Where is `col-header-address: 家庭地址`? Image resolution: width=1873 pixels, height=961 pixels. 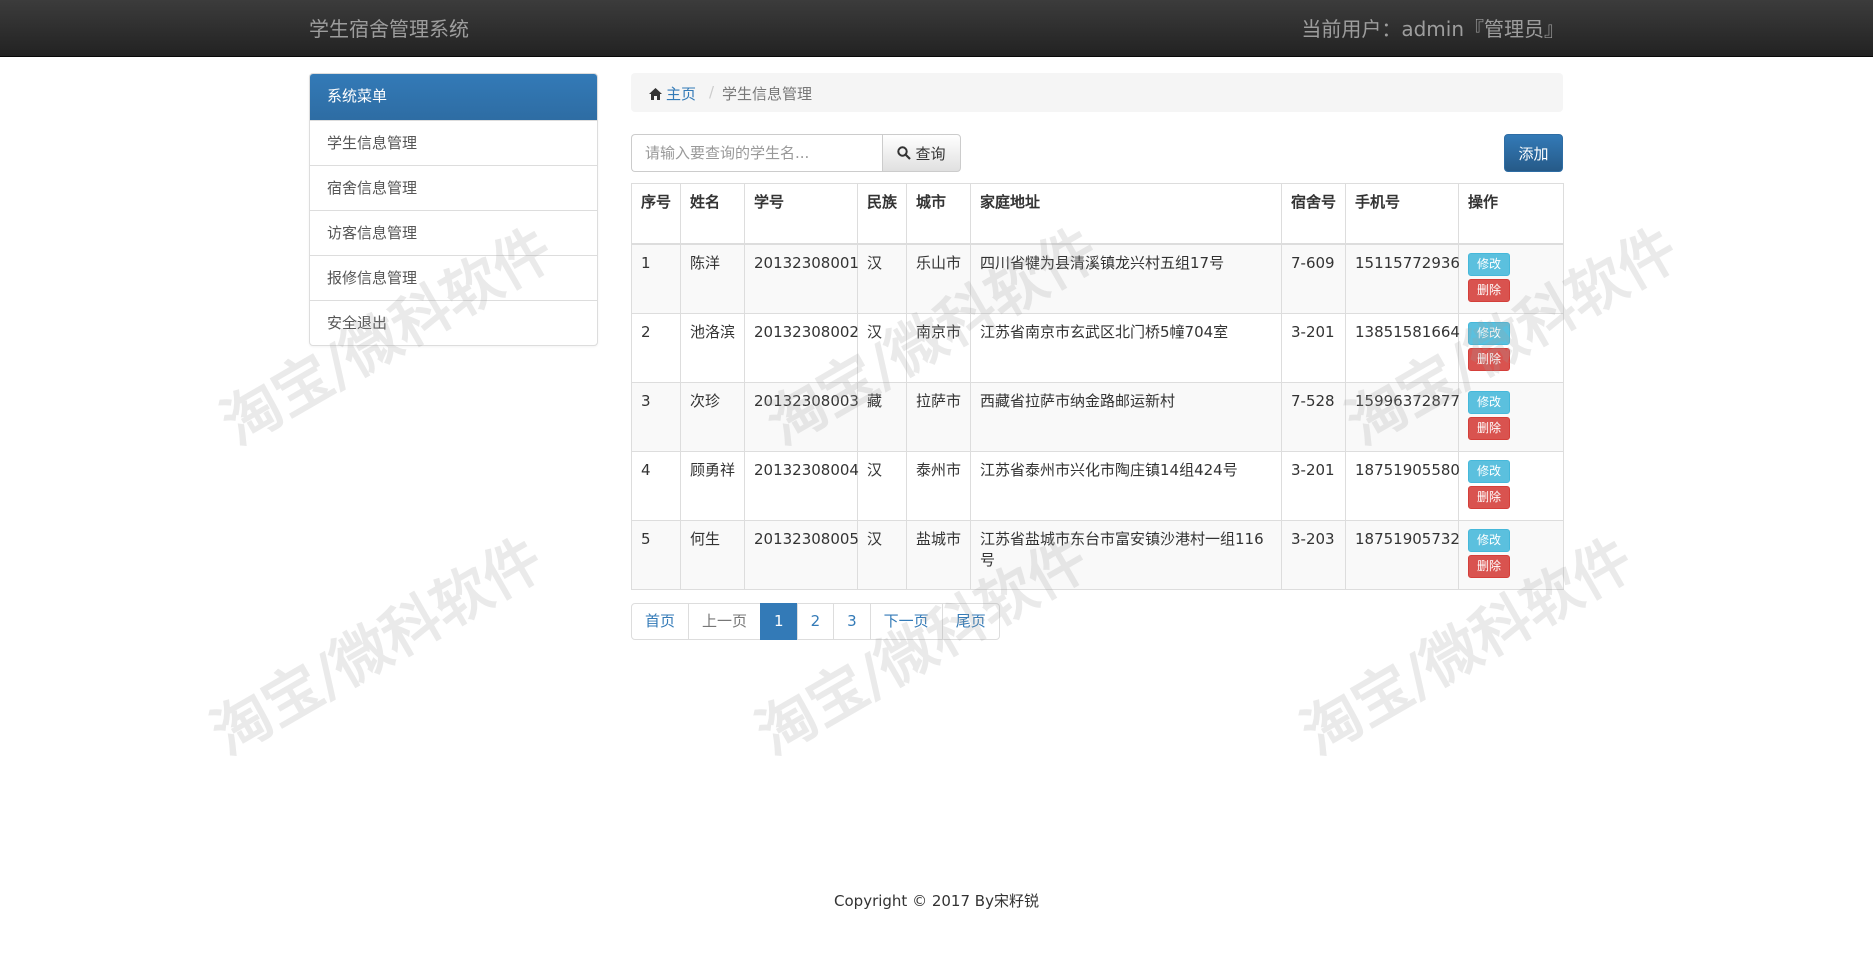
col-header-address: 家庭地址 is located at coordinates (1126, 214).